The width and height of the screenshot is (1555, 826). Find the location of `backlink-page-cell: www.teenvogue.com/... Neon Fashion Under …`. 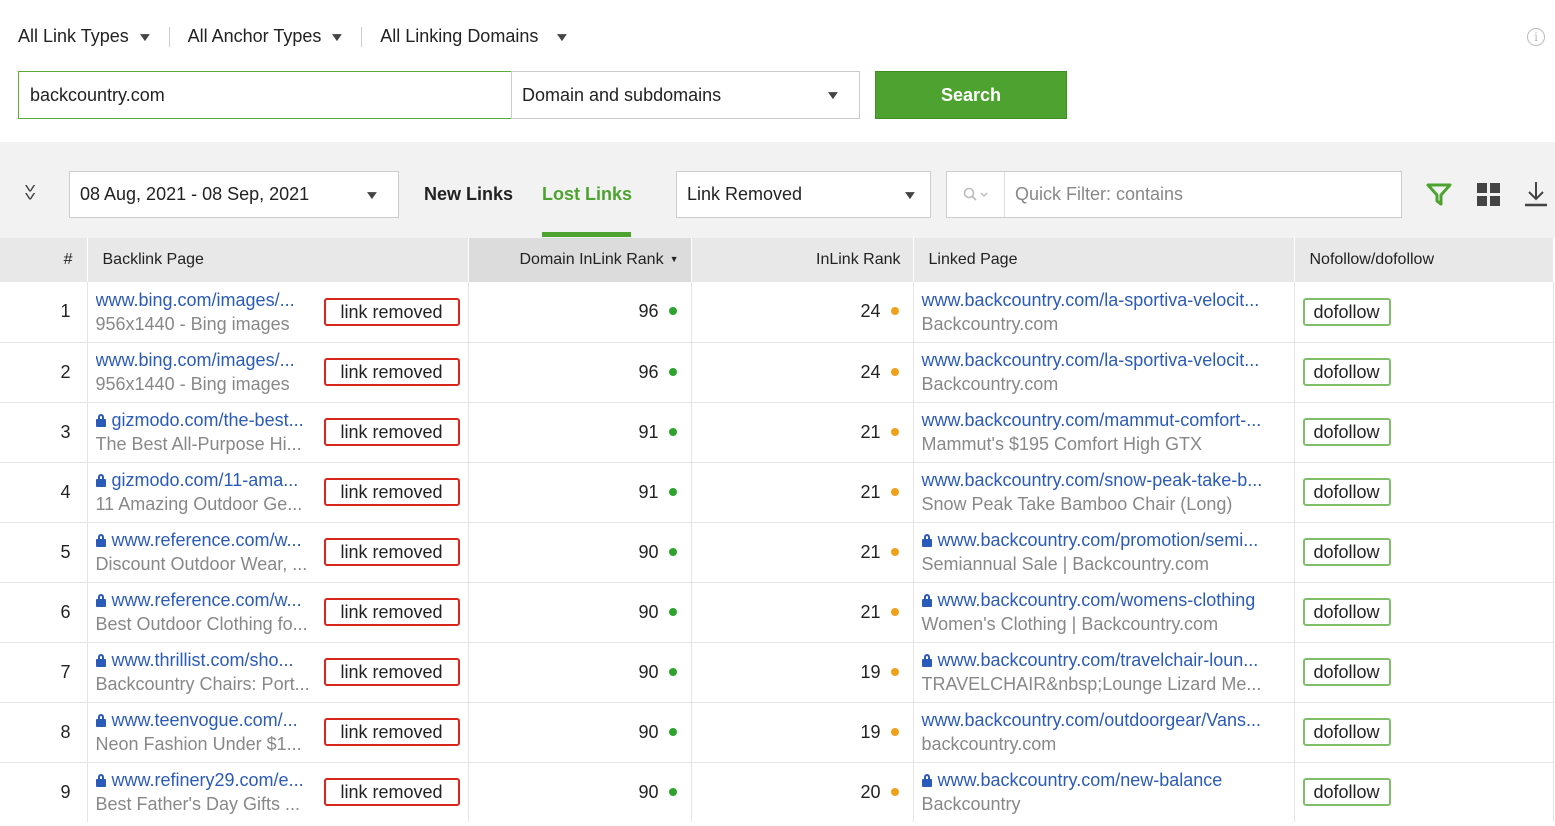

backlink-page-cell: www.teenvogue.com/... Neon Fashion Under … is located at coordinates (278, 732).